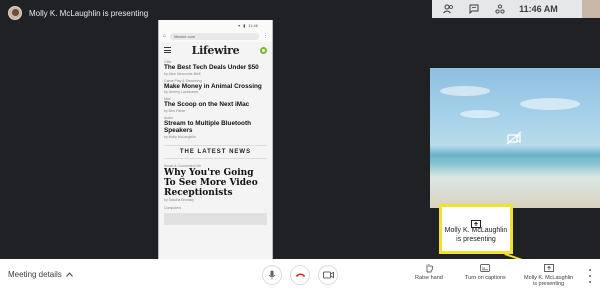  What do you see at coordinates (179, 199) in the screenshot?
I see `article-byline: by Sascha Brodsky` at bounding box center [179, 199].